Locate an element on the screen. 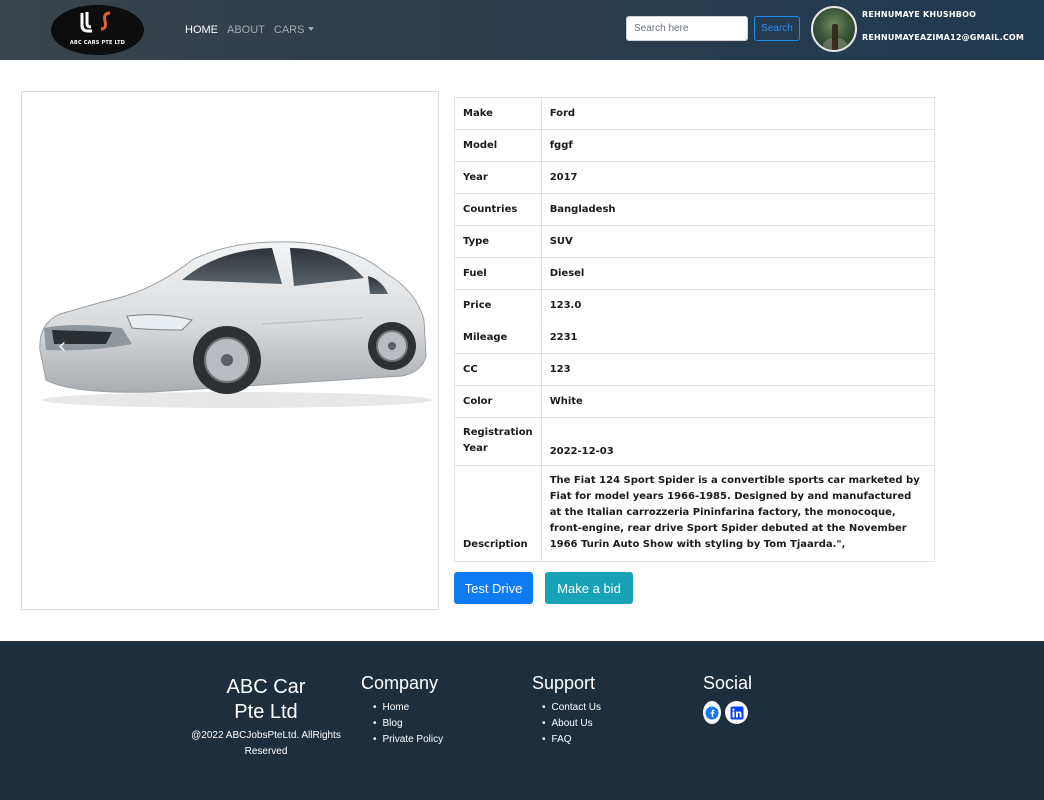 The width and height of the screenshot is (1044, 800). spec-row-cc: CC 123 is located at coordinates (695, 369).